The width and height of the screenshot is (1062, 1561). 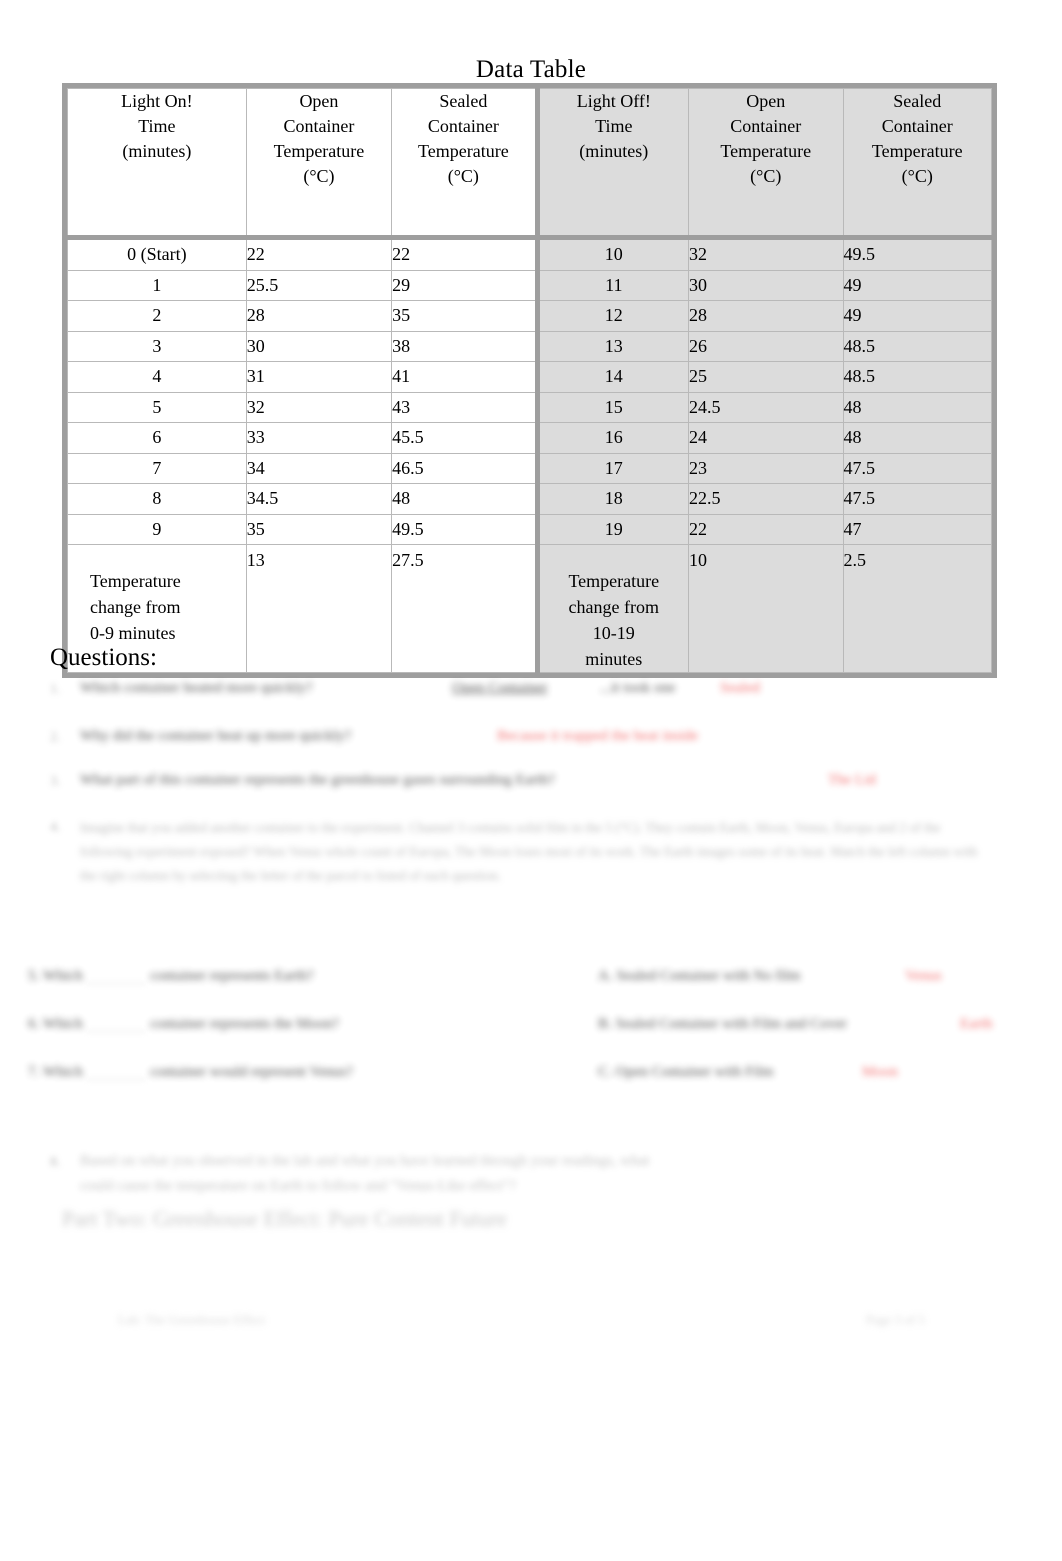 What do you see at coordinates (157, 499) in the screenshot?
I see `cell-light-on-time: 8` at bounding box center [157, 499].